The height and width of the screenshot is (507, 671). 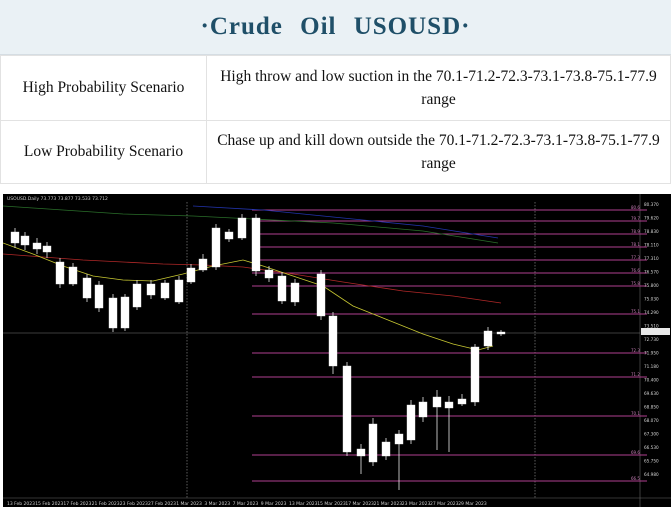 I want to click on level-label: 72.3, so click(x=635, y=350).